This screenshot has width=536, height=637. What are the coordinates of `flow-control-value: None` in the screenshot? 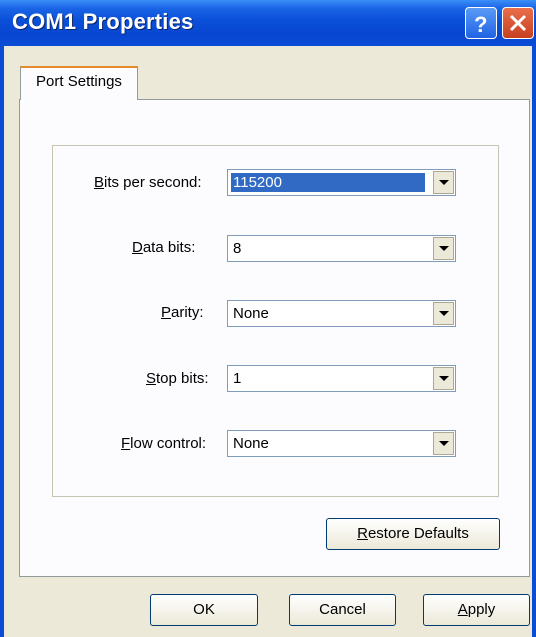 It's located at (251, 443).